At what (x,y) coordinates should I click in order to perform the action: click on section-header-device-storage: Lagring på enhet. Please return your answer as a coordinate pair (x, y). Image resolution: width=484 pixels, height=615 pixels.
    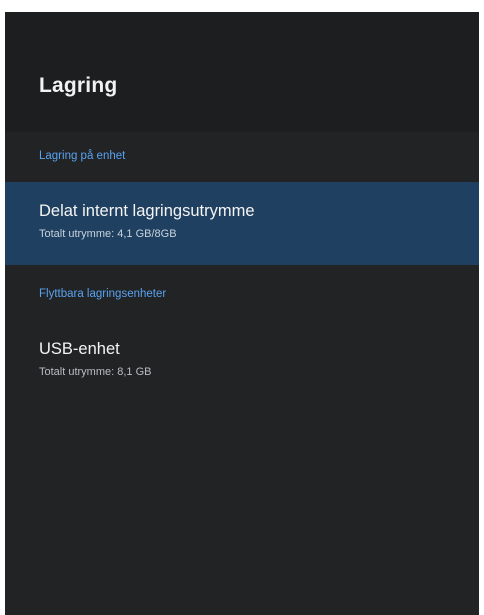
    Looking at the image, I should click on (82, 156).